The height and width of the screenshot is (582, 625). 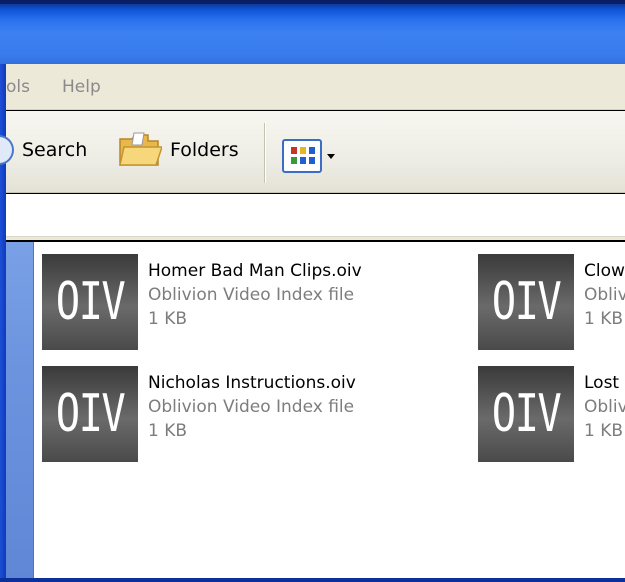 What do you see at coordinates (20, 410) in the screenshot?
I see `task-pane` at bounding box center [20, 410].